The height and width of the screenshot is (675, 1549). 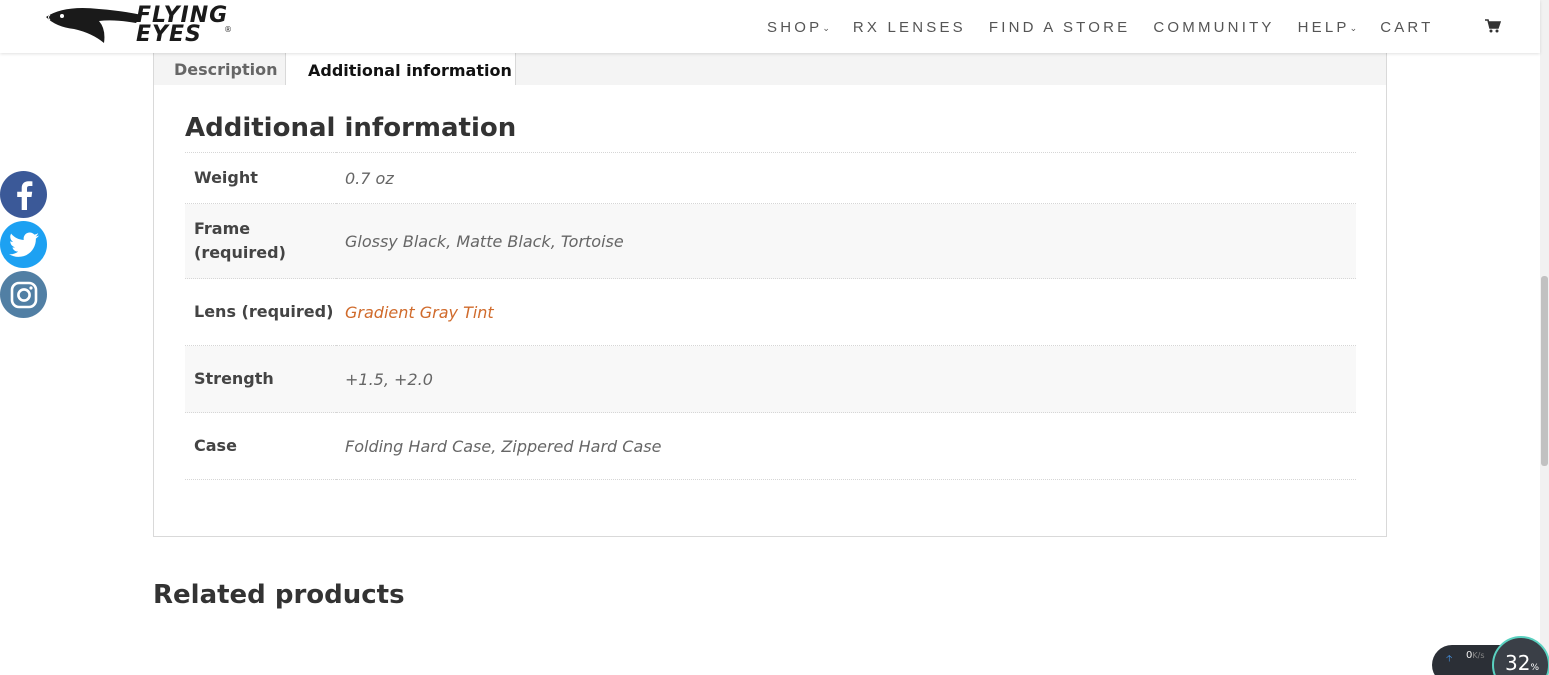 I want to click on nav-help: HELP ⌄, so click(x=1328, y=27).